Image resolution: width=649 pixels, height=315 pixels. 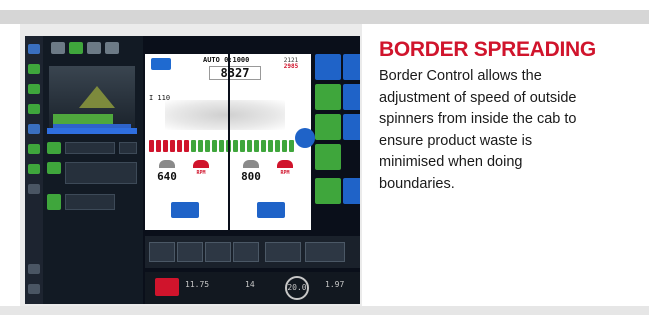 I want to click on auto-button, so click(x=328, y=127).